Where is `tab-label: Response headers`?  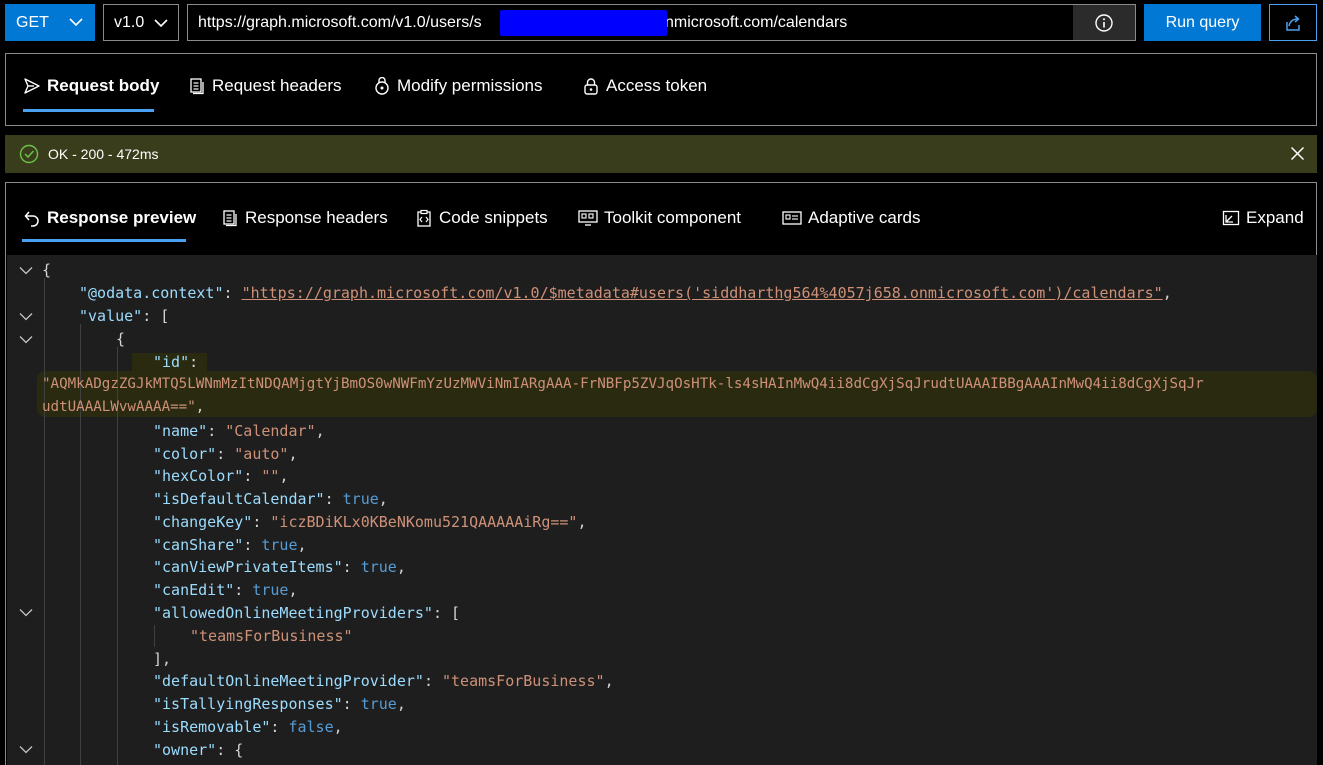 tab-label: Response headers is located at coordinates (316, 217).